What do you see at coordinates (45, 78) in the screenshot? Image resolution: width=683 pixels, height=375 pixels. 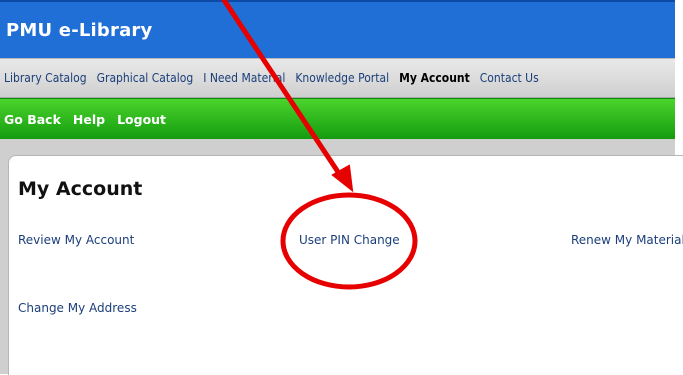 I see `nav-library-catalog: Library Catalog` at bounding box center [45, 78].